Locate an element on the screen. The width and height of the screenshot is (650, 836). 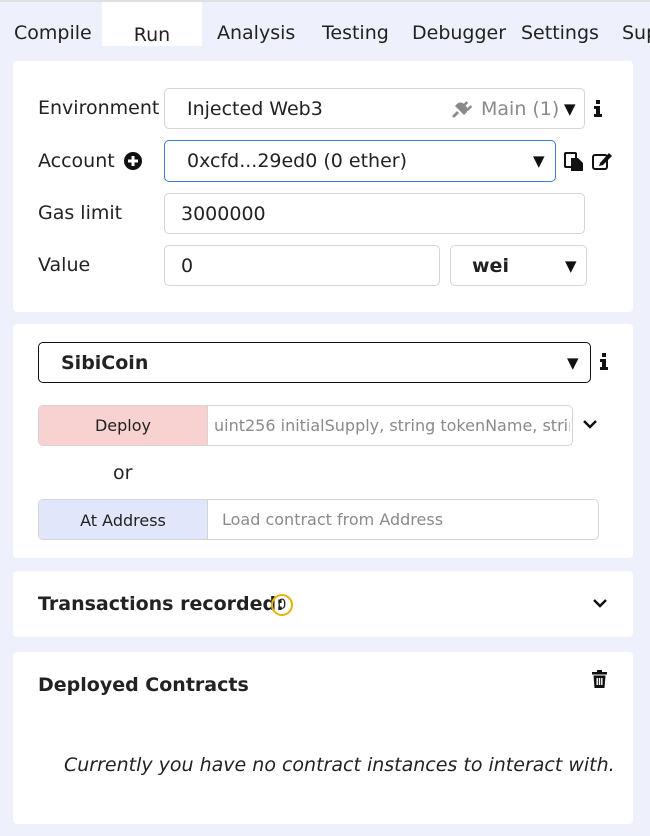
contract-name: SibiCoin is located at coordinates (105, 363).